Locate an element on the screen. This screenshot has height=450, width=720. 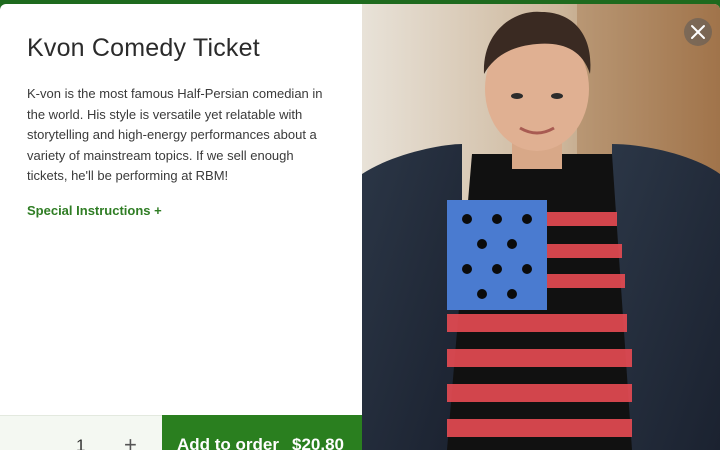
quantity-stepper: 1 + is located at coordinates (81, 432).